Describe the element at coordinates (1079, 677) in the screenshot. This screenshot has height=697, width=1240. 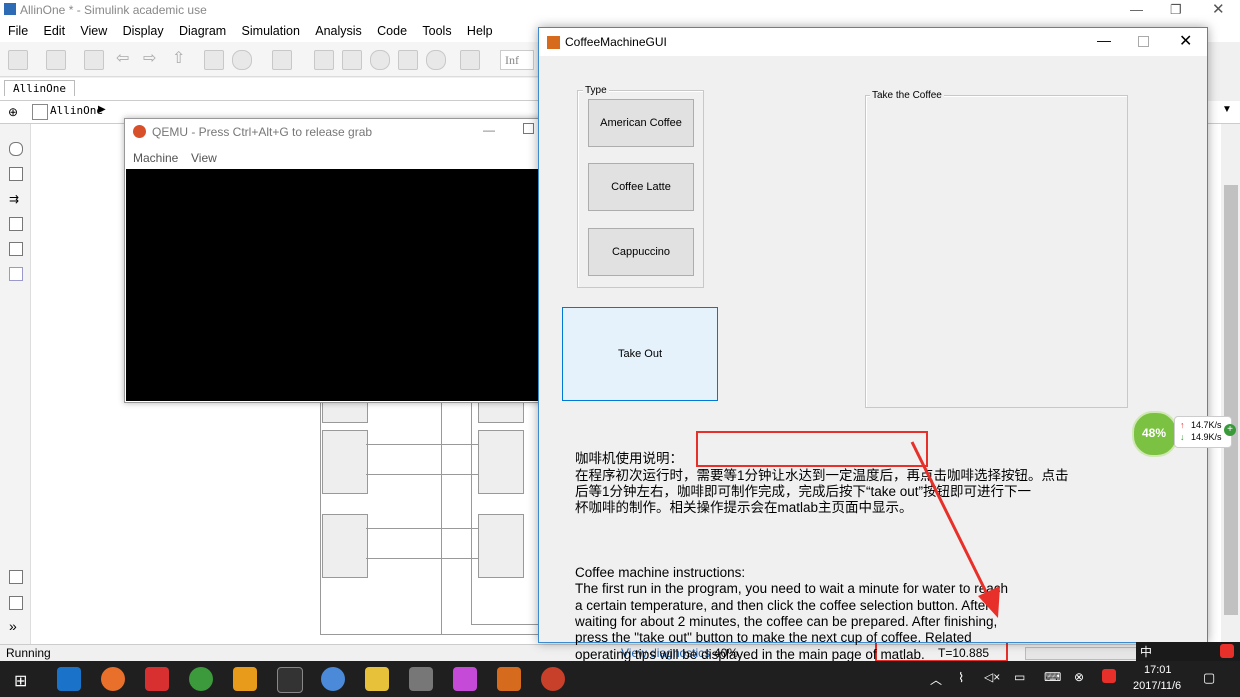
I see `close-circle-icon: ⊗` at that location.